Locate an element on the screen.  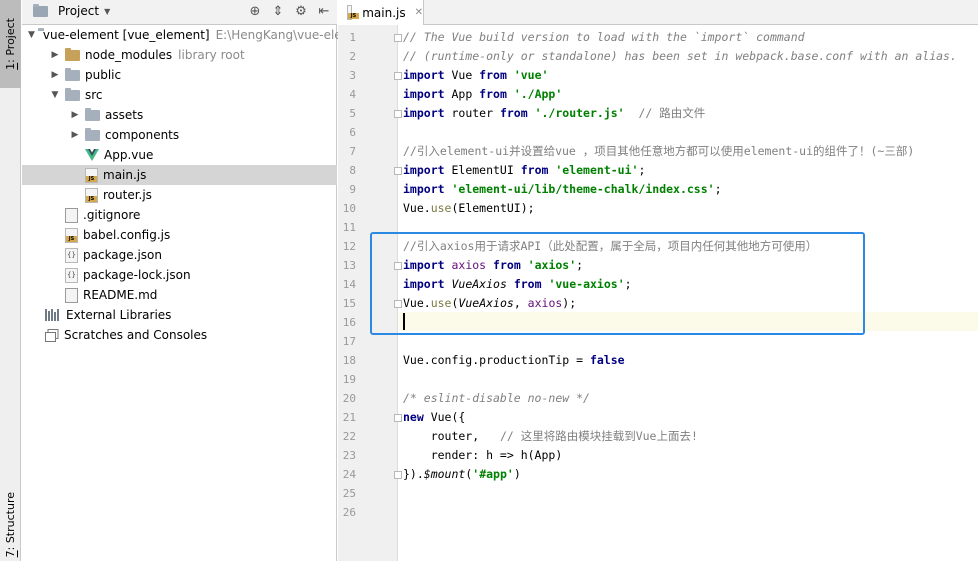
code-token: use is located at coordinates (441, 208).